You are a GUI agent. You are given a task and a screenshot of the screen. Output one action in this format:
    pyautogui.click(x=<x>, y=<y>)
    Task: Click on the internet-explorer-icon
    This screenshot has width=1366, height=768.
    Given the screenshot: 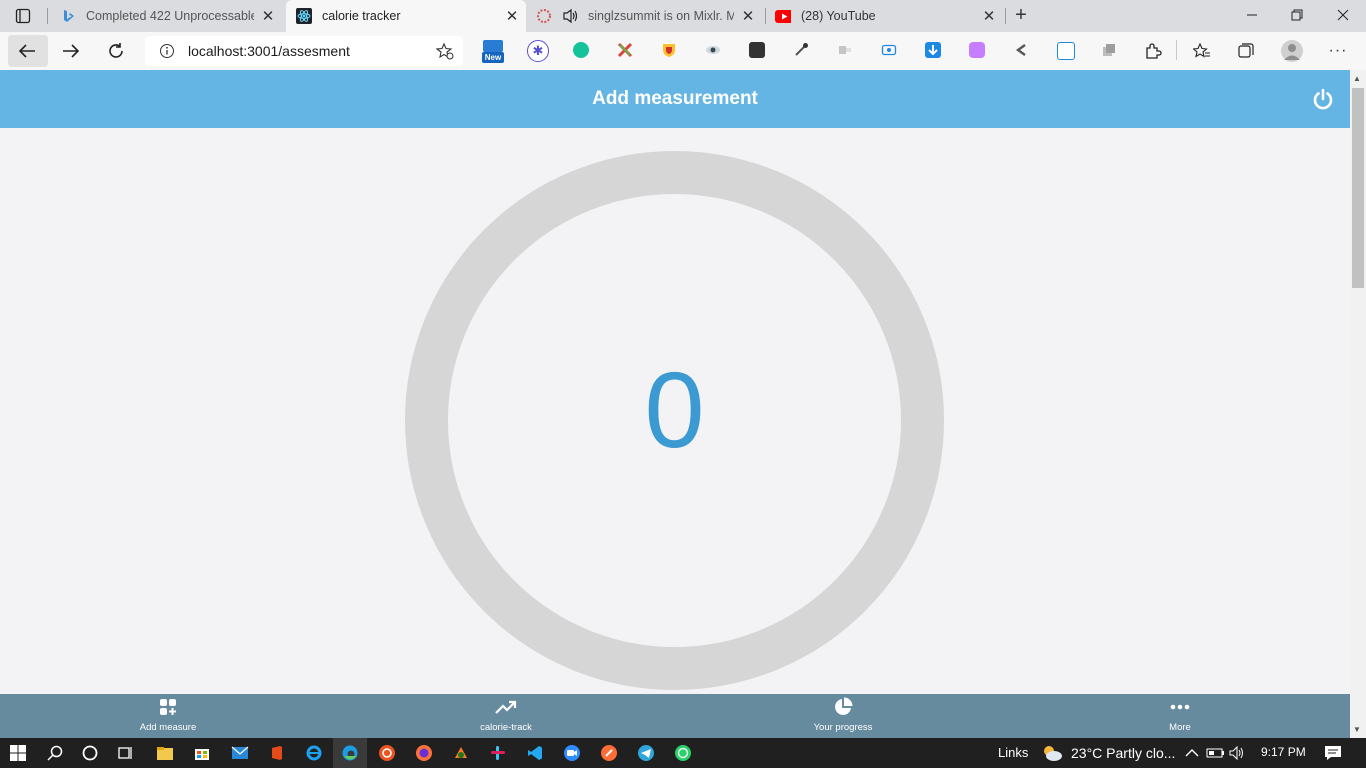 What is the action you would take?
    pyautogui.click(x=314, y=753)
    